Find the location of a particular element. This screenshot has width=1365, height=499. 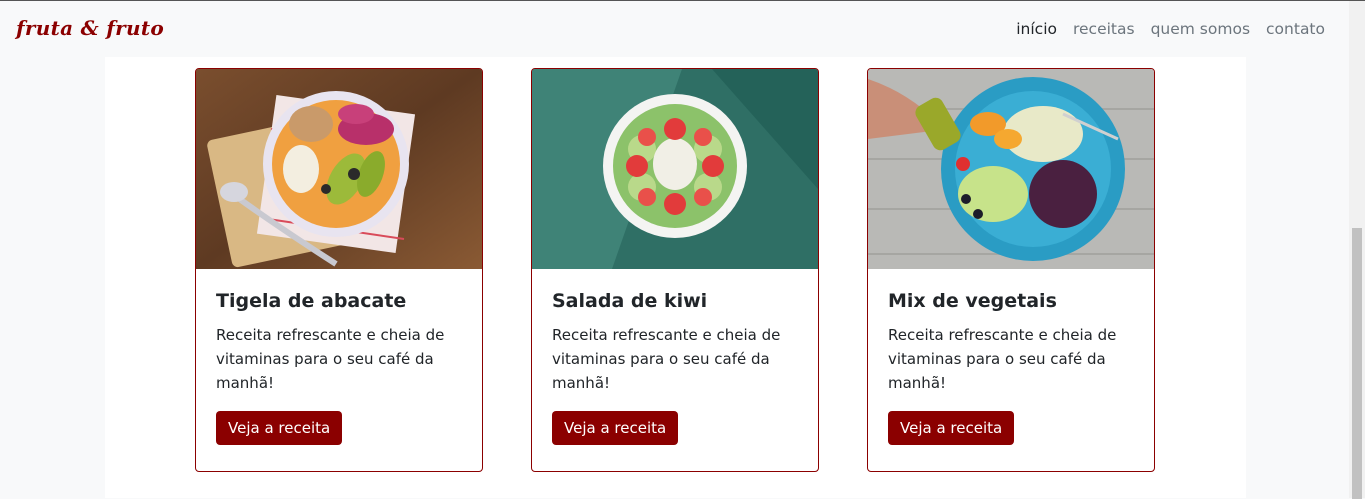

nav-link-receitas: receitas is located at coordinates (1104, 29).